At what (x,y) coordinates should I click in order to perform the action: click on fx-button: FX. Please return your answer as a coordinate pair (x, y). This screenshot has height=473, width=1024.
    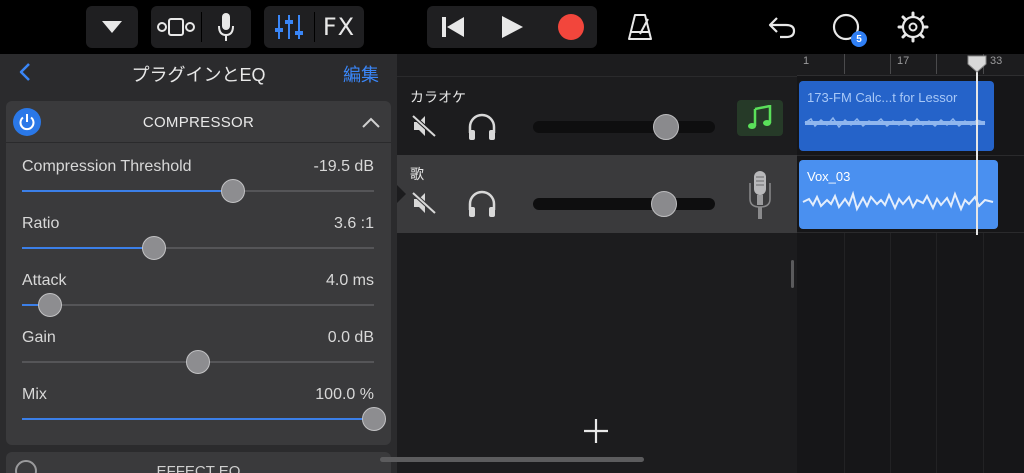
    Looking at the image, I should click on (339, 27).